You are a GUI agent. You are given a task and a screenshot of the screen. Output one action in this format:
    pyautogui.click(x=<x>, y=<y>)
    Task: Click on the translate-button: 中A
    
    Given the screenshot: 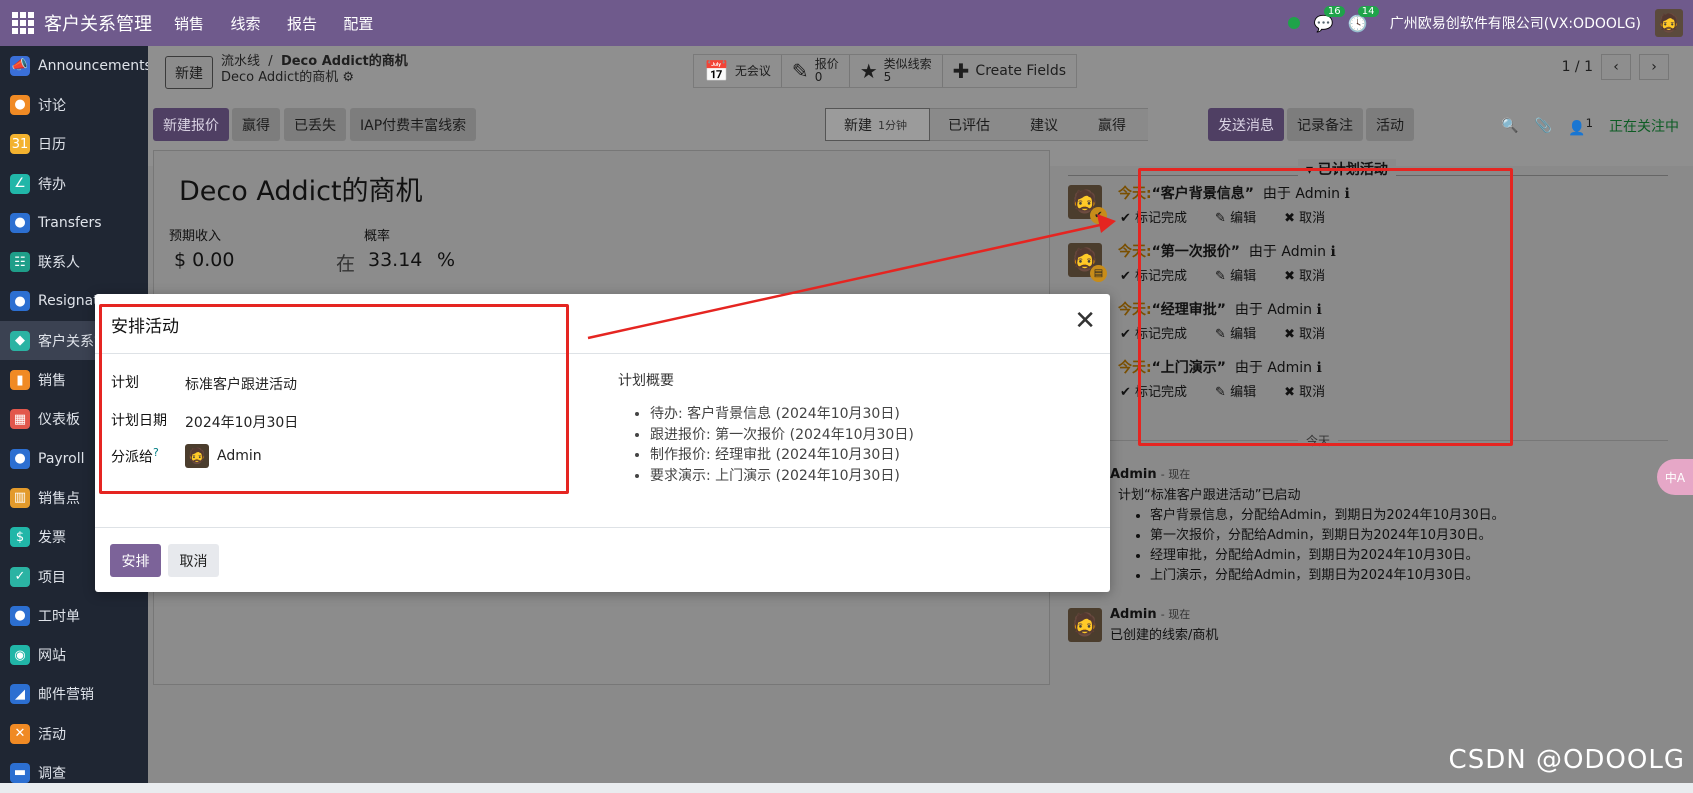 What is the action you would take?
    pyautogui.click(x=1675, y=477)
    